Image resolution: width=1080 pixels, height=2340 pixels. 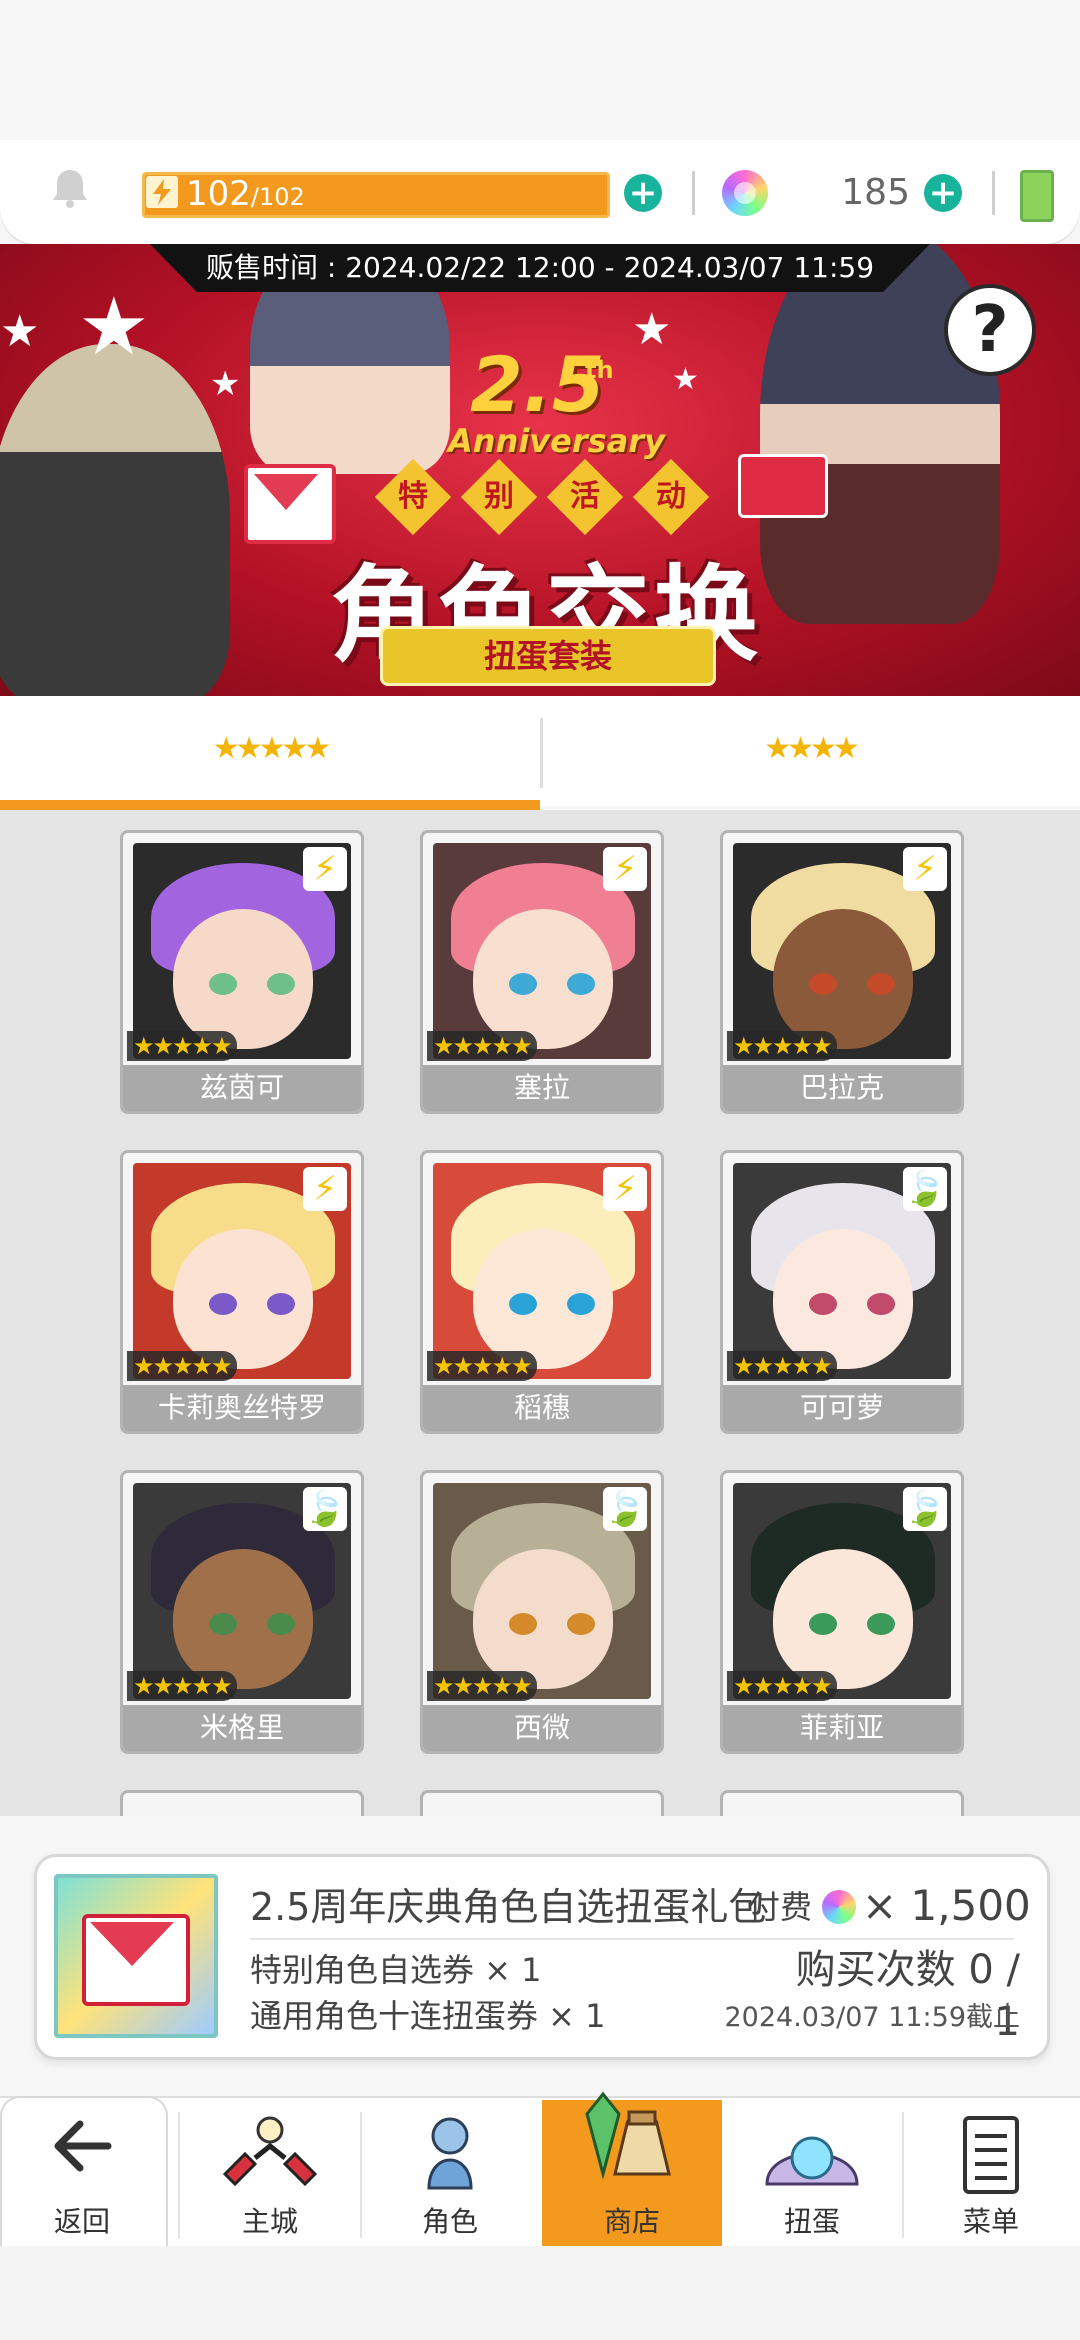 I want to click on add-stamina-button: +, so click(x=643, y=193).